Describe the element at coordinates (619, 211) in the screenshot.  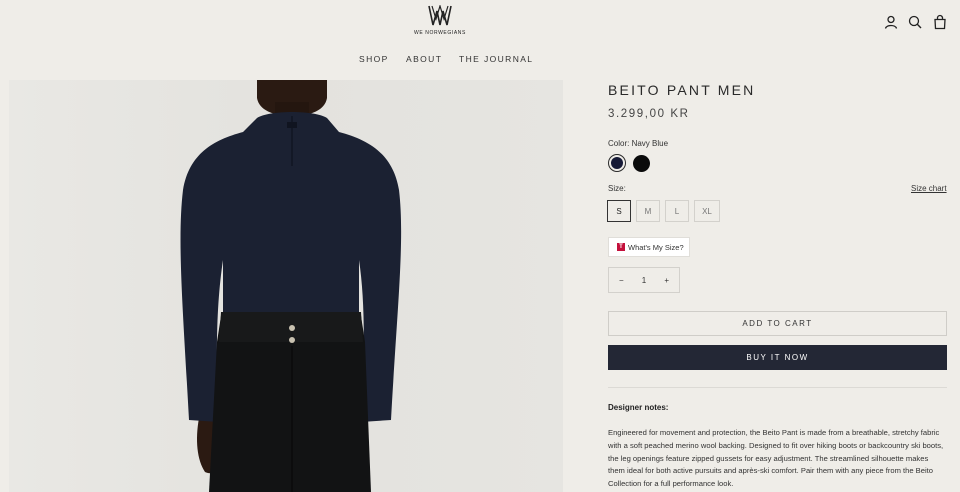
I see `size-option-s: S` at that location.